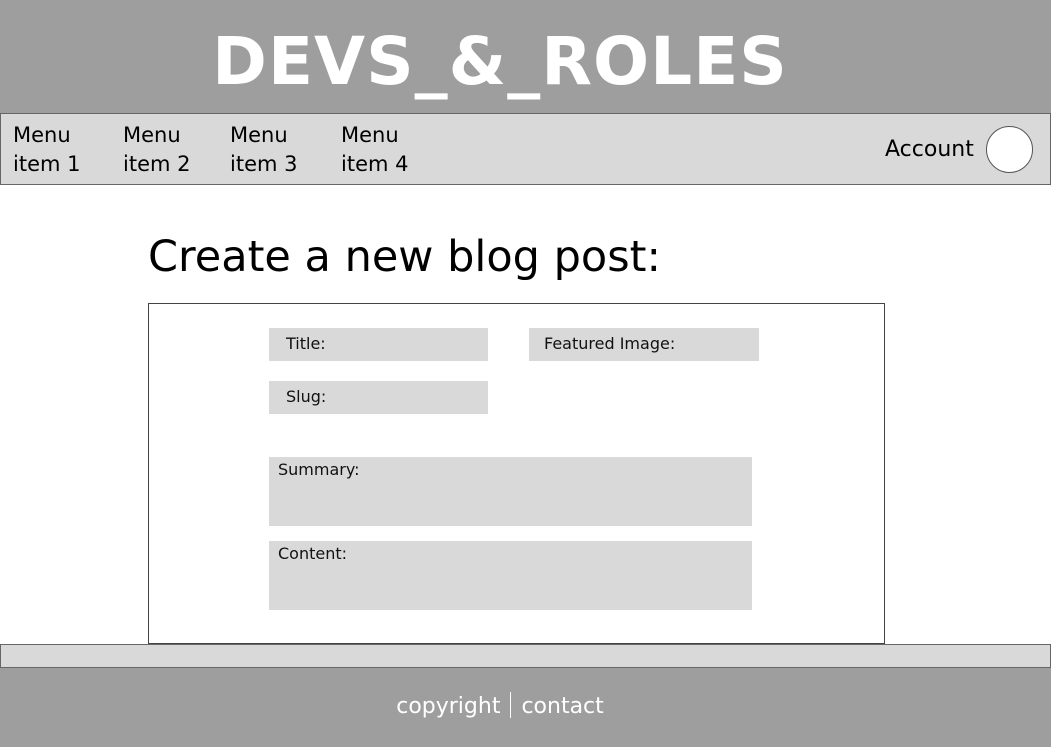  What do you see at coordinates (157, 164) in the screenshot?
I see `menu-item-2-line2: item 2` at bounding box center [157, 164].